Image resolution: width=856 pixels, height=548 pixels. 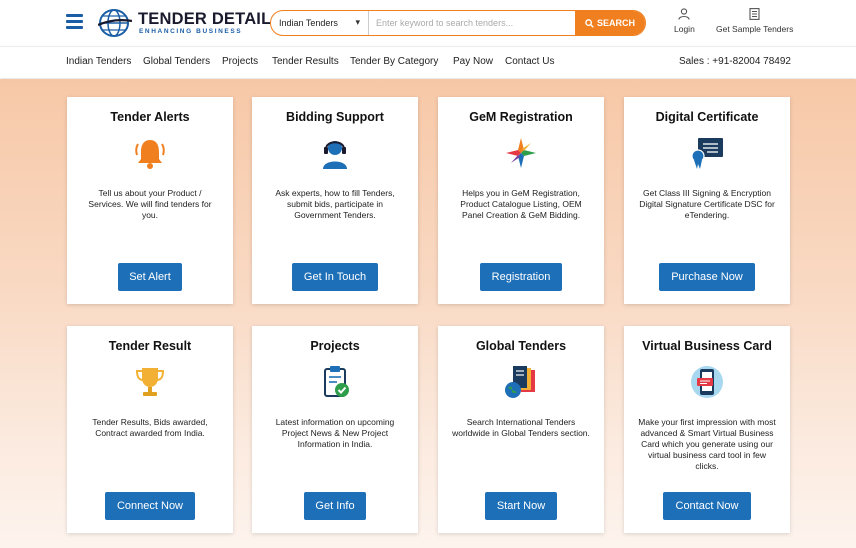 I want to click on card-title: Bidding Support, so click(x=335, y=117).